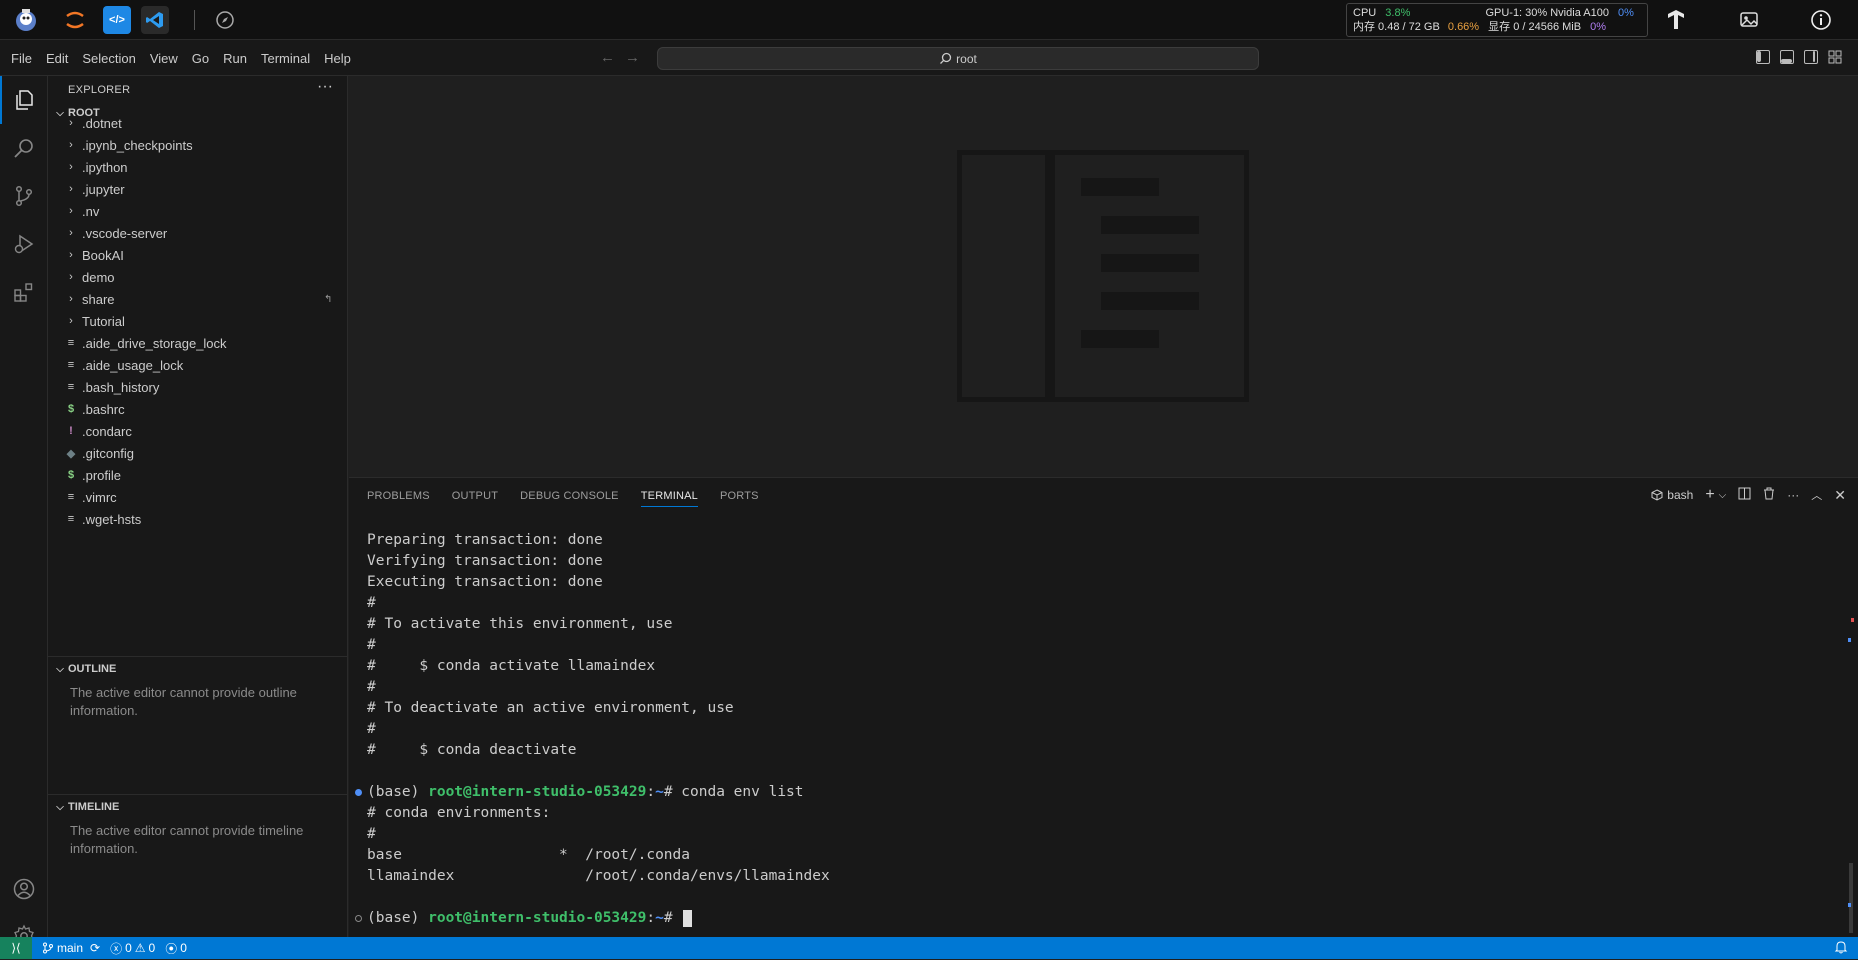  Describe the element at coordinates (946, 58) in the screenshot. I see `search-icon` at that location.